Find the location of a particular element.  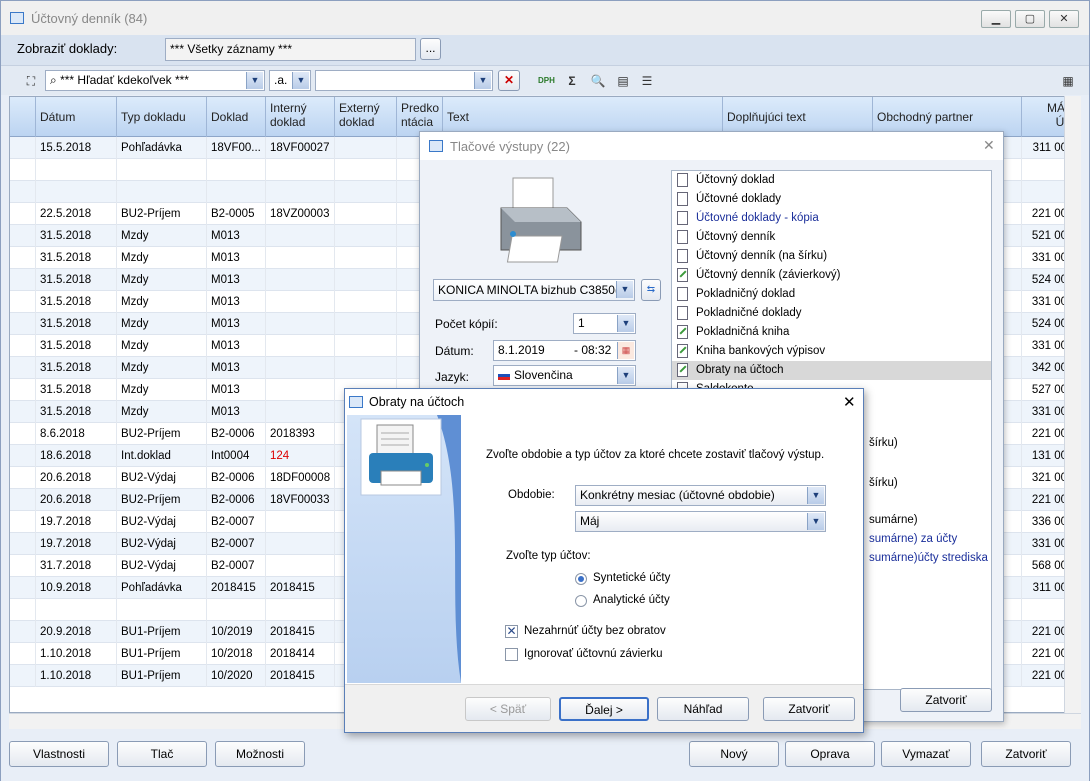

header-typ: Typ dokladu is located at coordinates (162, 117).